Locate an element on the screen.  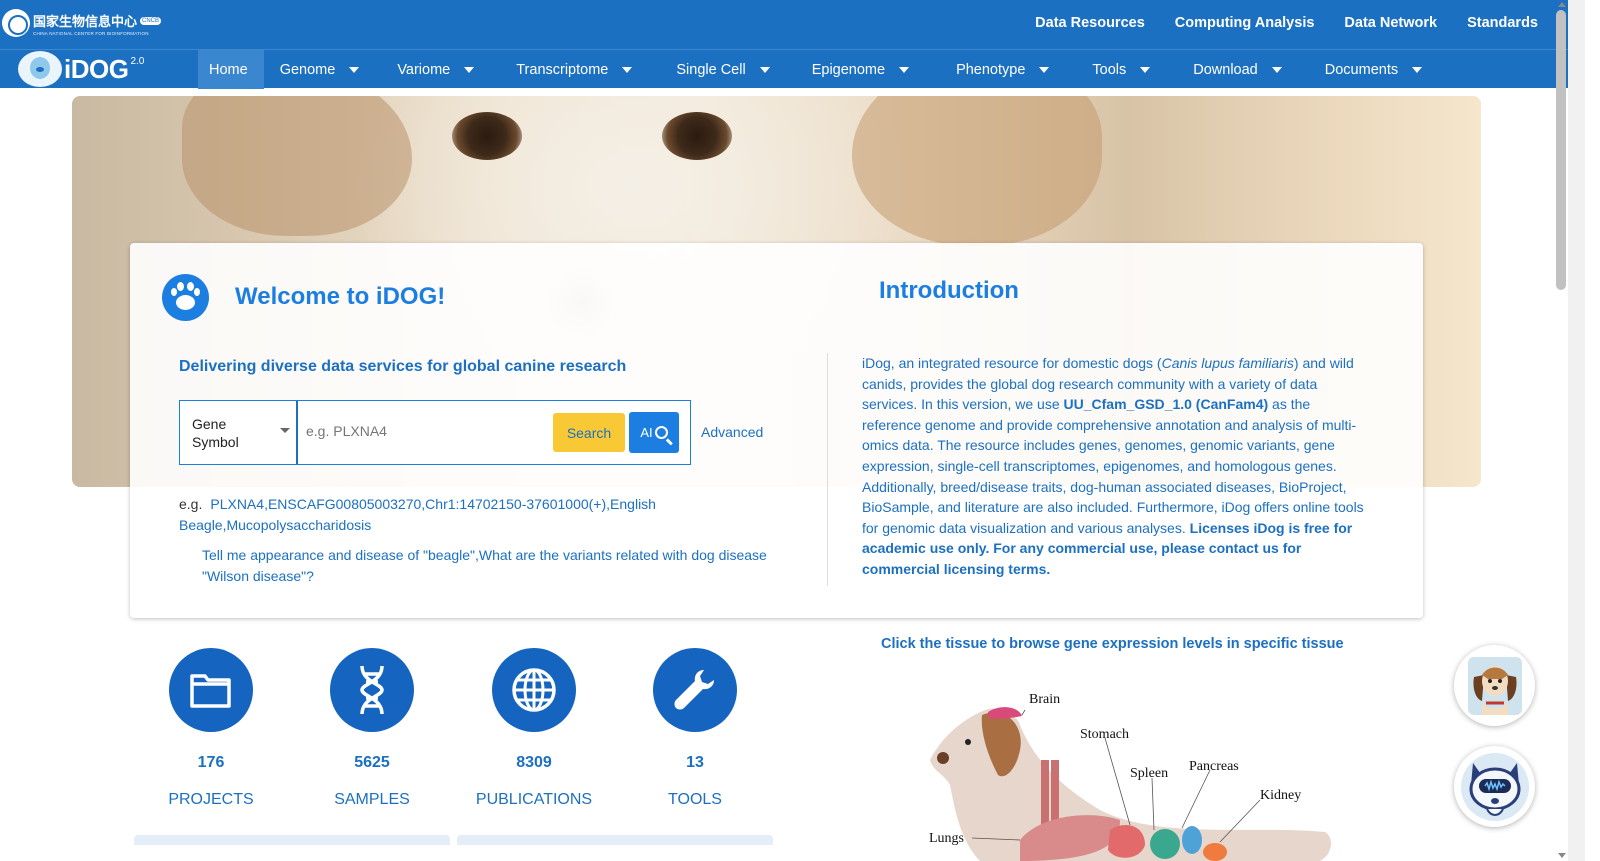
brand-version: 2.0 is located at coordinates (137, 61).